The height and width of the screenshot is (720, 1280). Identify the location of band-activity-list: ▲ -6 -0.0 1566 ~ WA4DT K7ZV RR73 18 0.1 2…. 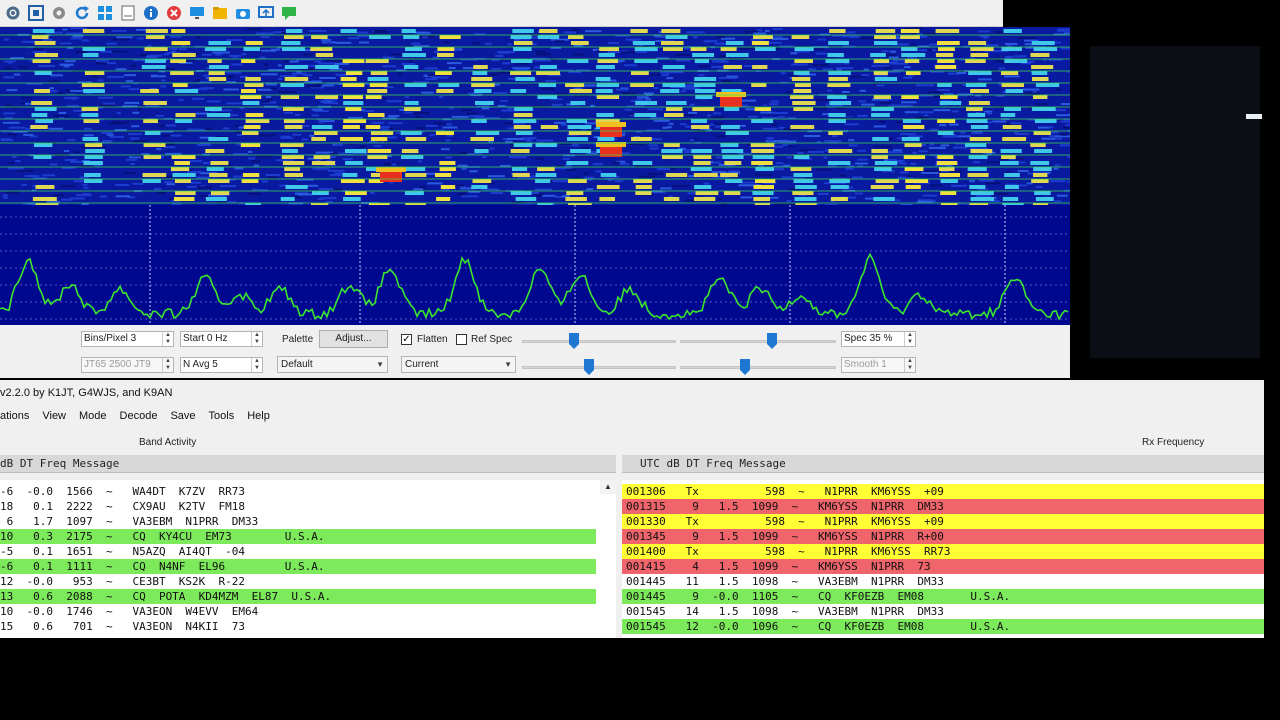
(308, 559).